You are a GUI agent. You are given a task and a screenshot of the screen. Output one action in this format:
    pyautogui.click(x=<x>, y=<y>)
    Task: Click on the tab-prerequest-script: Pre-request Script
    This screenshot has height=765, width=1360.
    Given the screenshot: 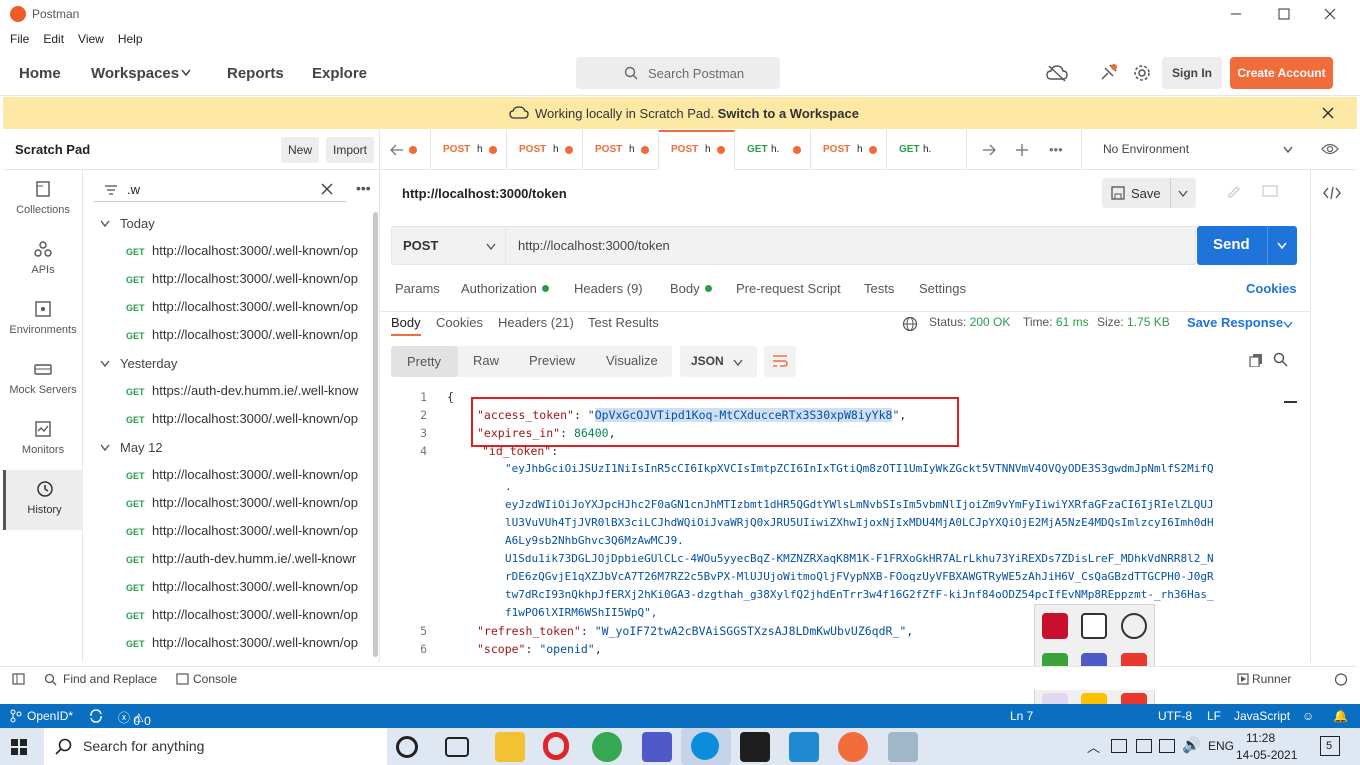 What is the action you would take?
    pyautogui.click(x=788, y=288)
    